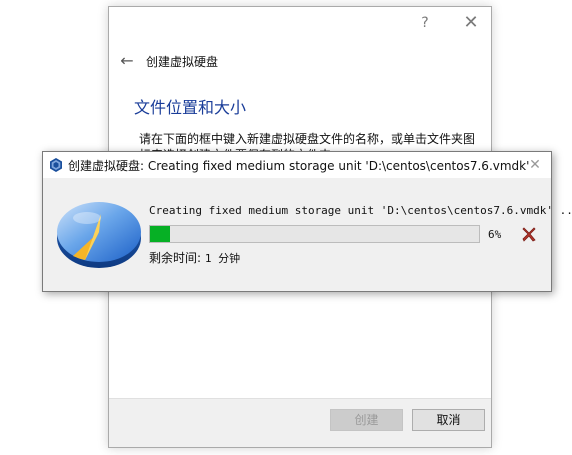  What do you see at coordinates (99, 235) in the screenshot?
I see `hard-disk-progress-icon` at bounding box center [99, 235].